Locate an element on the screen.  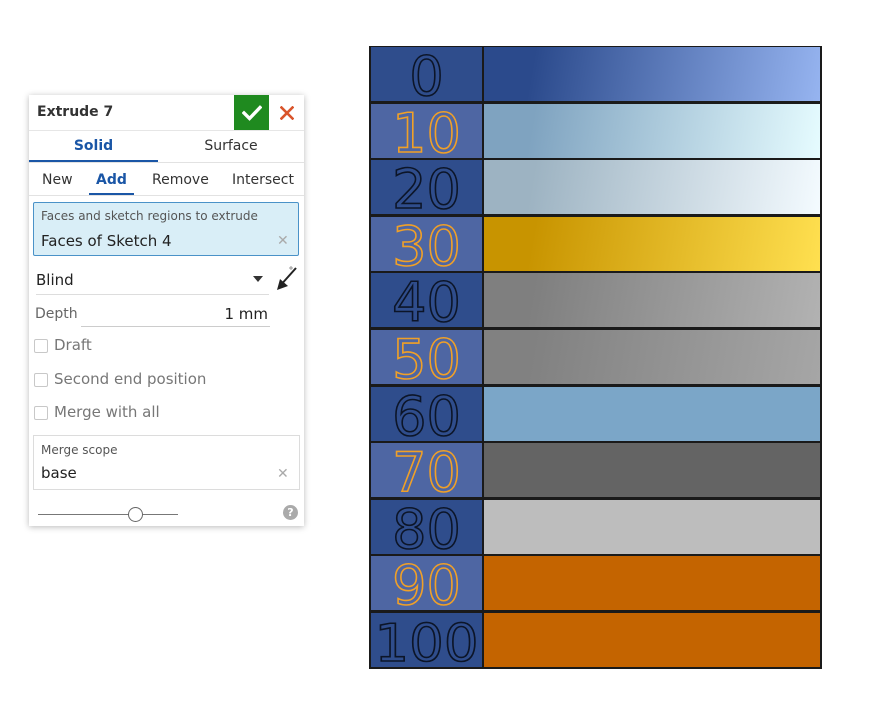
color-bar-row: 10 is located at coordinates (595, 131).